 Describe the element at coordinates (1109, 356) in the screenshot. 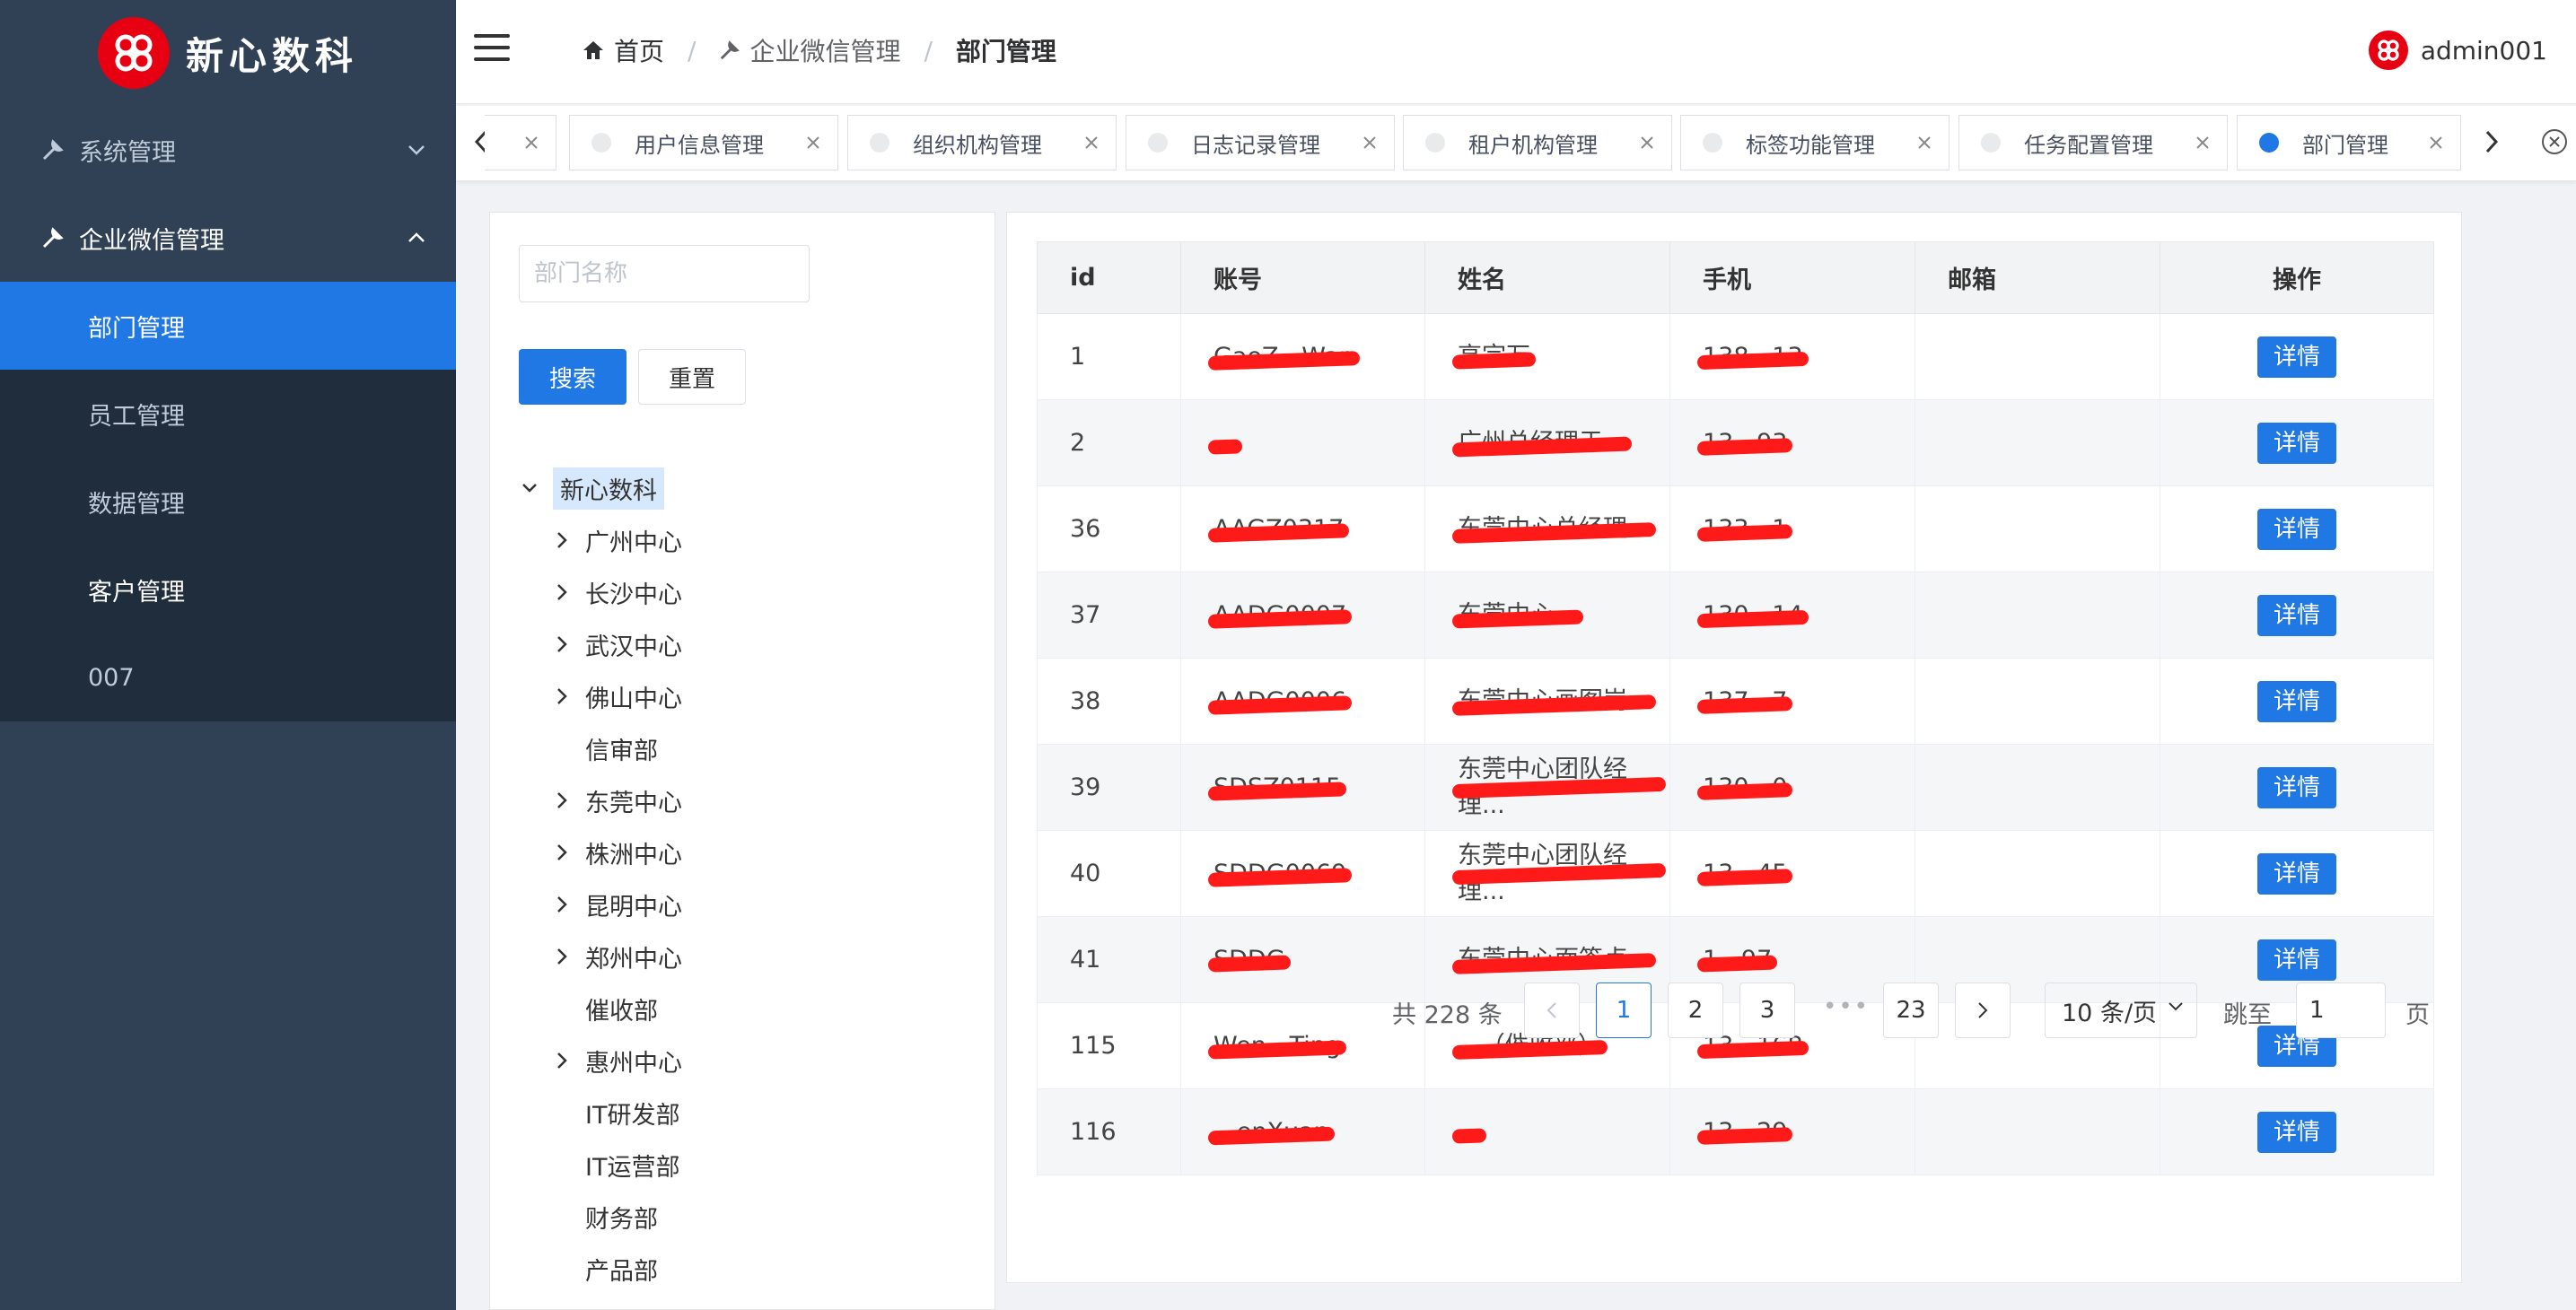

I see `cell-id: 1` at that location.